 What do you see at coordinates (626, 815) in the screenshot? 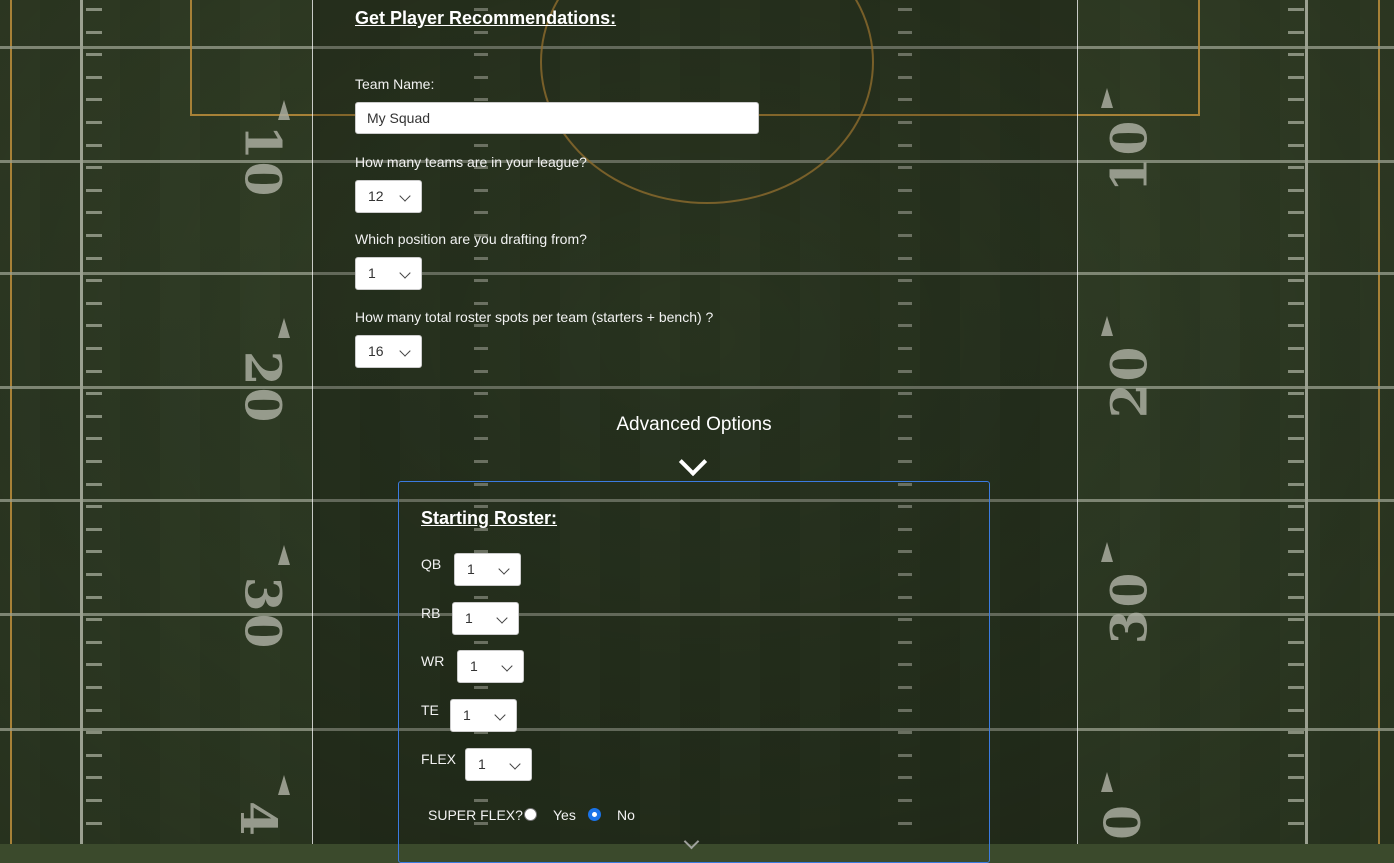
I see `super-flex-no-label: No` at bounding box center [626, 815].